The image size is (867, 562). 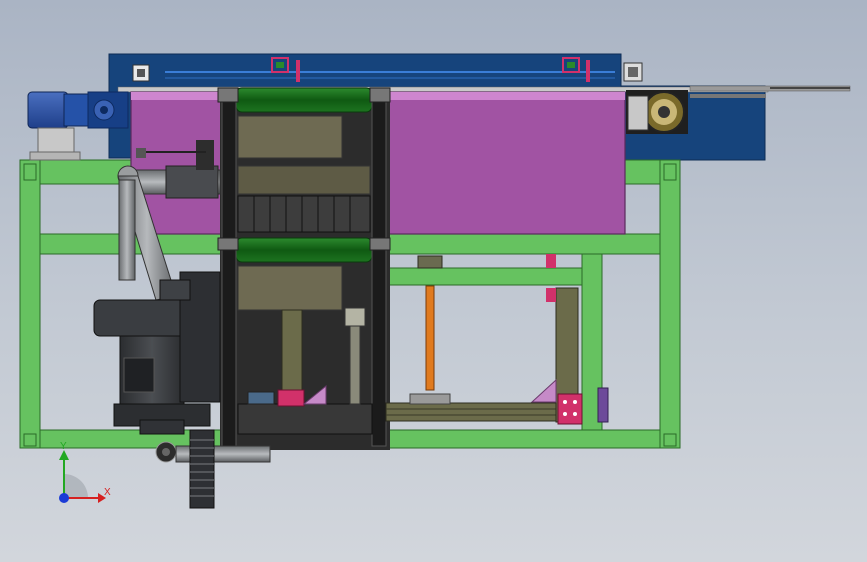 I want to click on x-axis-label: X, so click(x=107, y=492).